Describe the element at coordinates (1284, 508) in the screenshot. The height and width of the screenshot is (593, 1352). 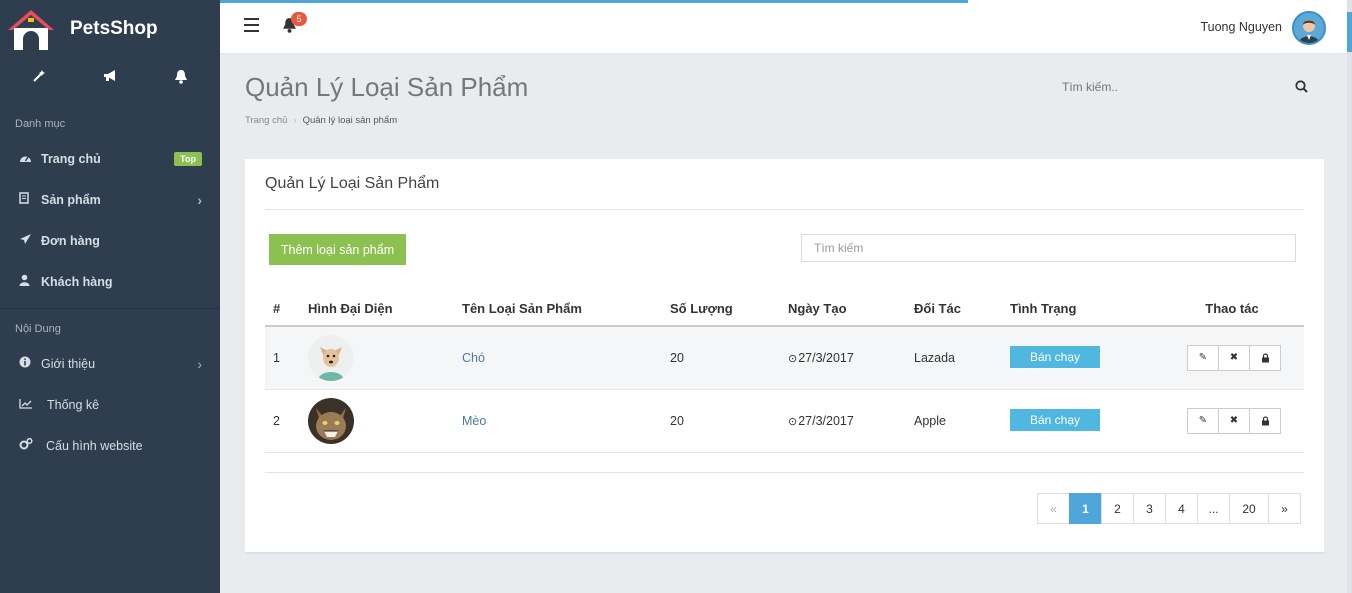
I see `pagination-next: »` at that location.